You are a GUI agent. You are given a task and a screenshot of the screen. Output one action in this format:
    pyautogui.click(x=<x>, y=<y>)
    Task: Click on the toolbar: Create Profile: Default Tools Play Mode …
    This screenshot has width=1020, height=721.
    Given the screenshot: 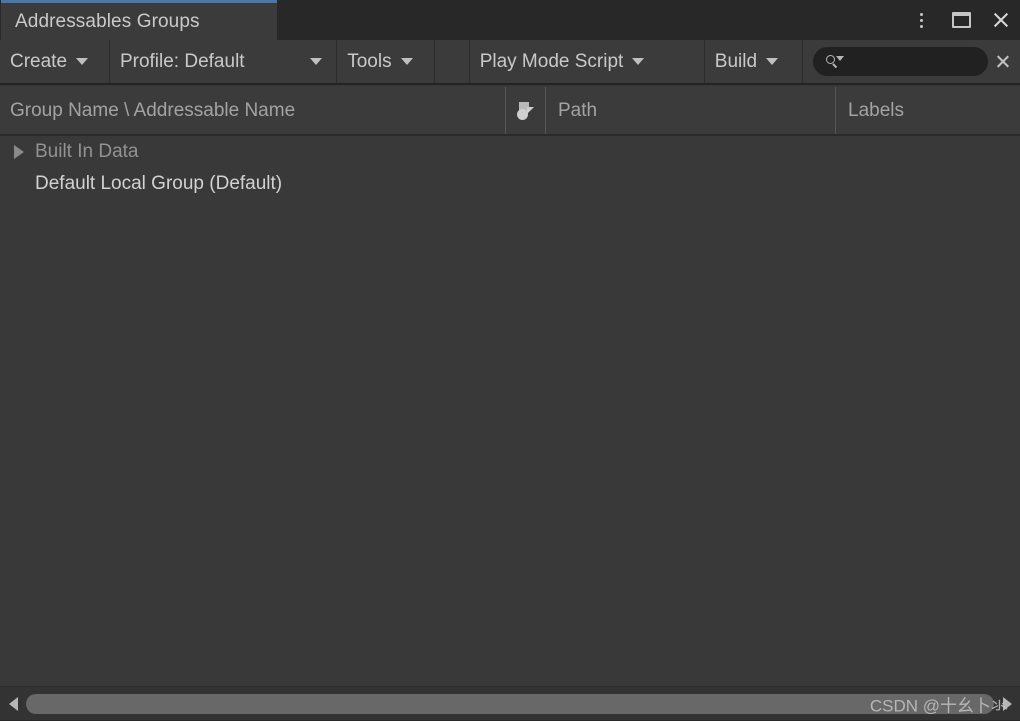 What is the action you would take?
    pyautogui.click(x=510, y=62)
    